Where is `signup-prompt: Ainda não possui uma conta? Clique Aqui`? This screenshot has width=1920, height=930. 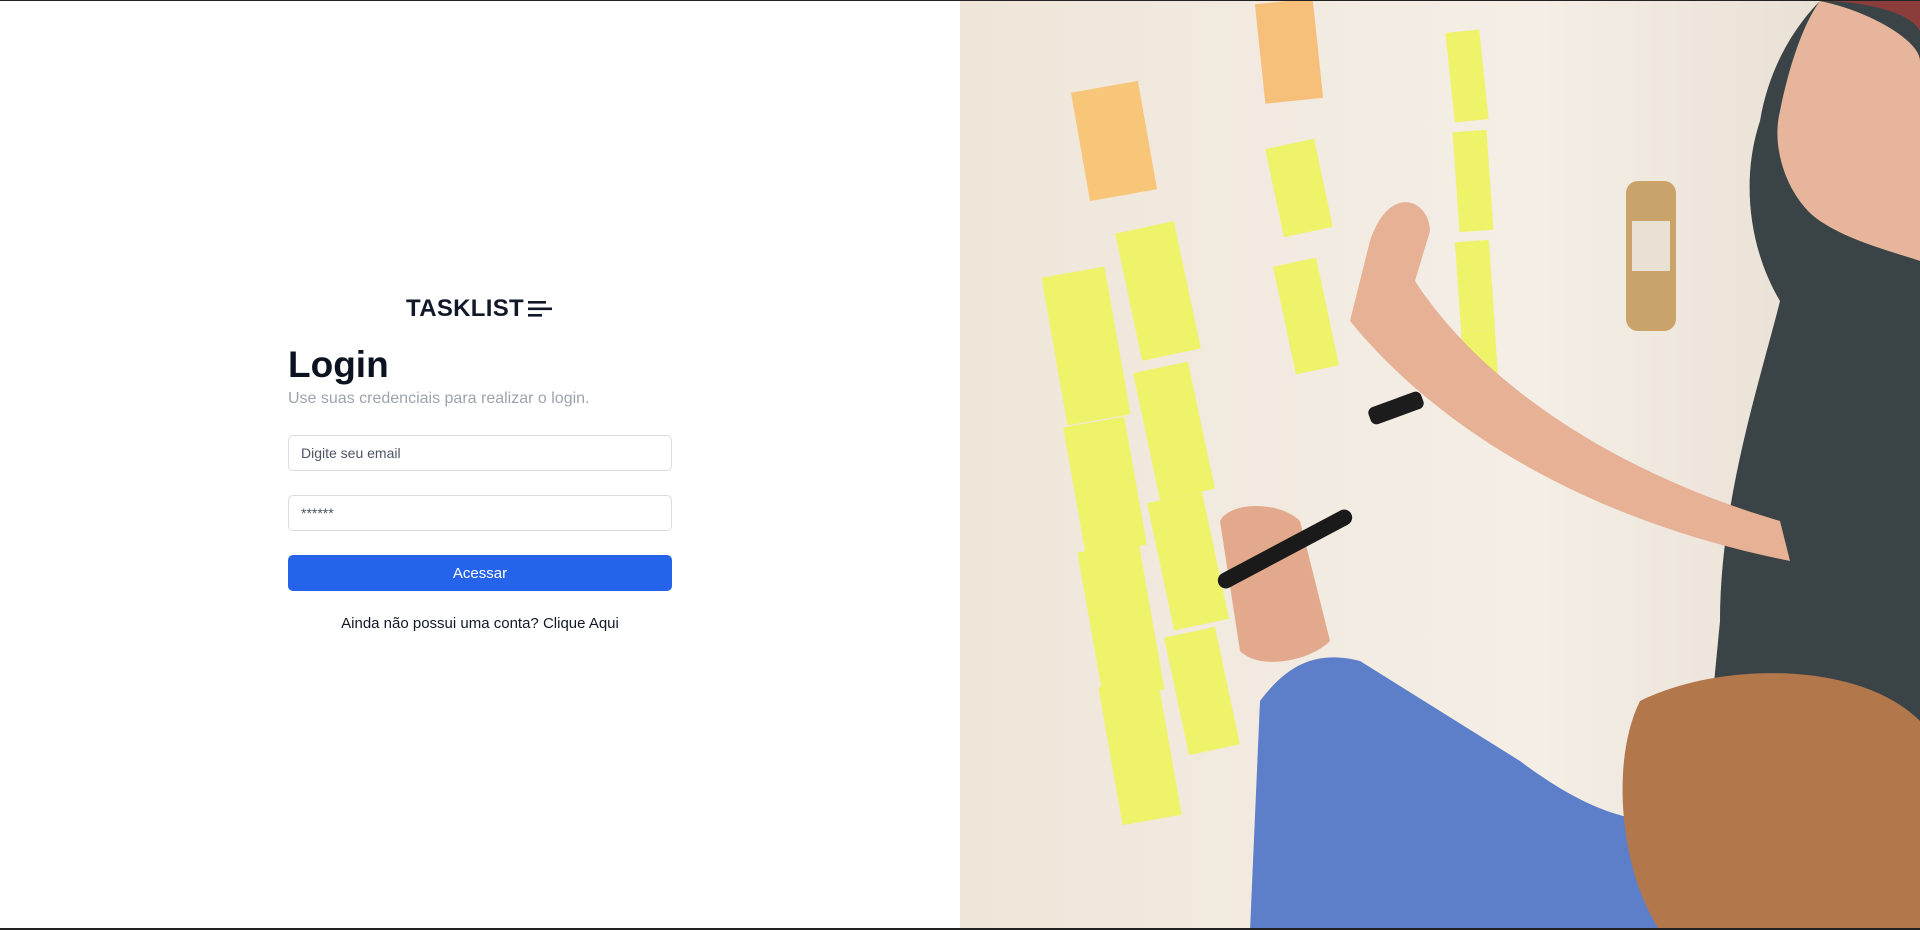
signup-prompt: Ainda não possui uma conta? Clique Aqui is located at coordinates (480, 623).